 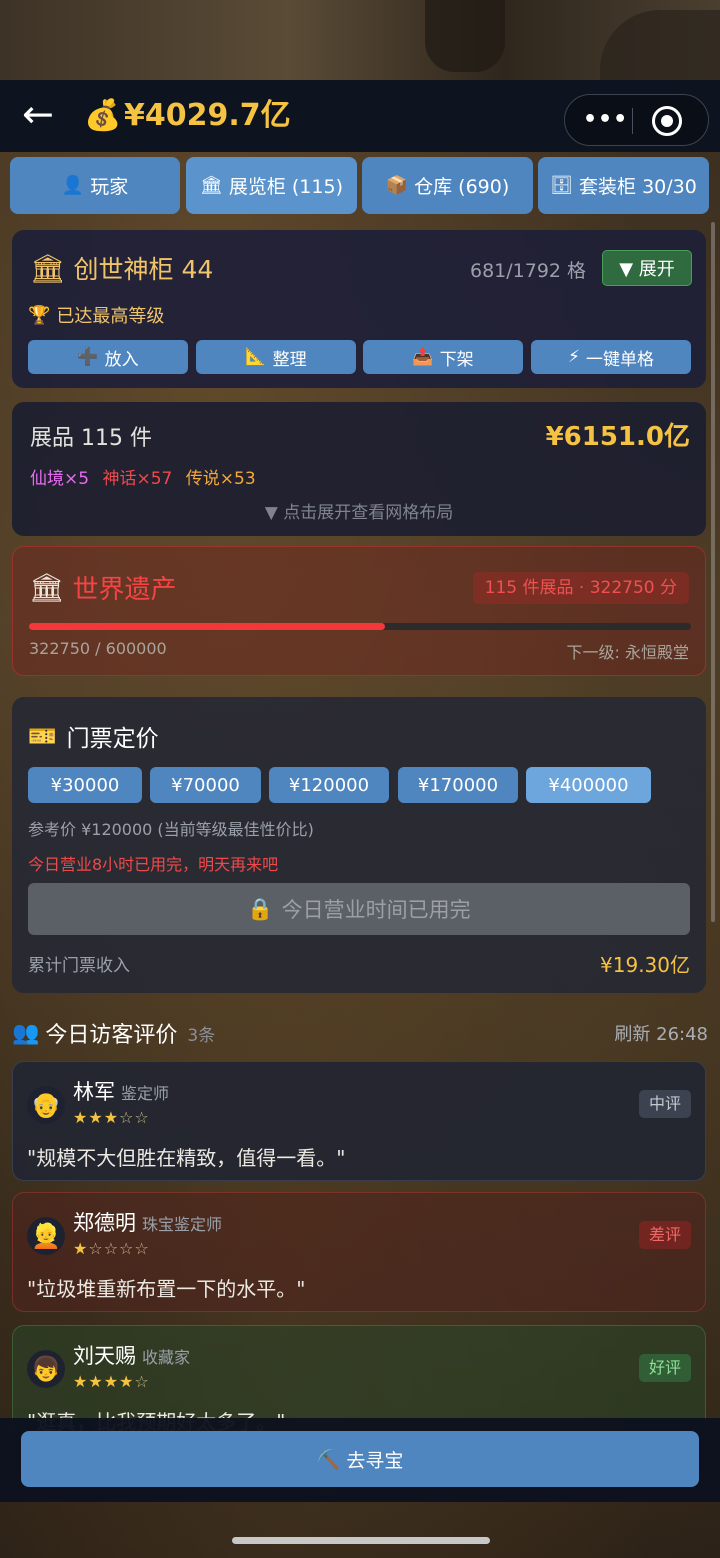 I want to click on tab-player: 👤 玩家, so click(x=95, y=185).